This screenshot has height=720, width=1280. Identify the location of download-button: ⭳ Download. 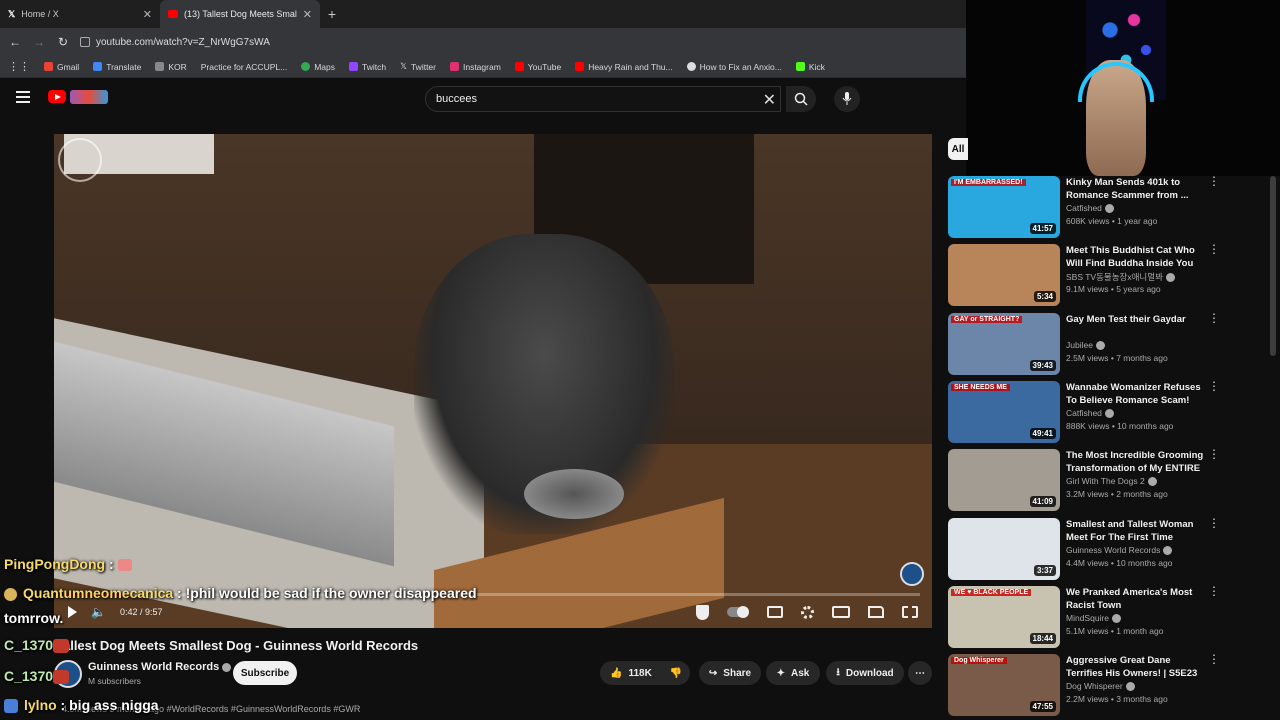
(865, 673).